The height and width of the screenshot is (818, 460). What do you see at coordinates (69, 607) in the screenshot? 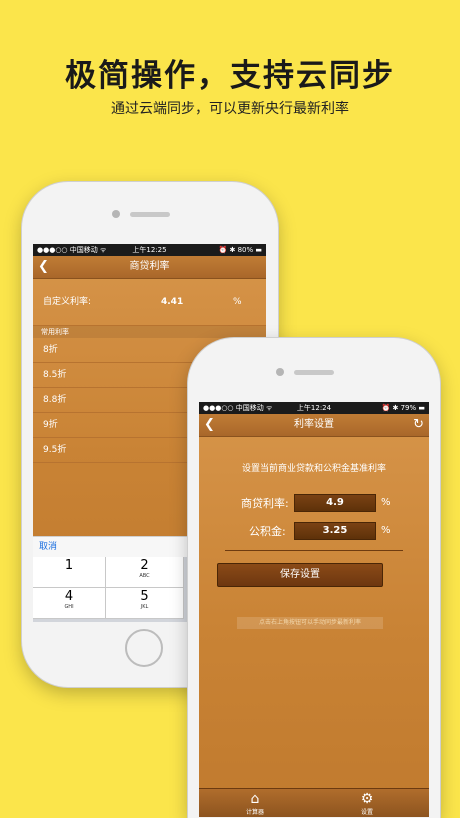
I see `key-letters: GHI` at bounding box center [69, 607].